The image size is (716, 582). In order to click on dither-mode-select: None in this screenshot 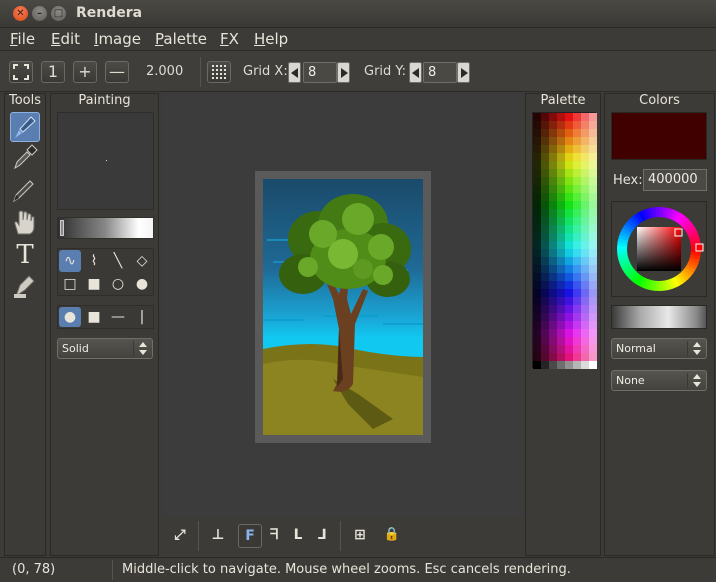, I will do `click(659, 380)`.